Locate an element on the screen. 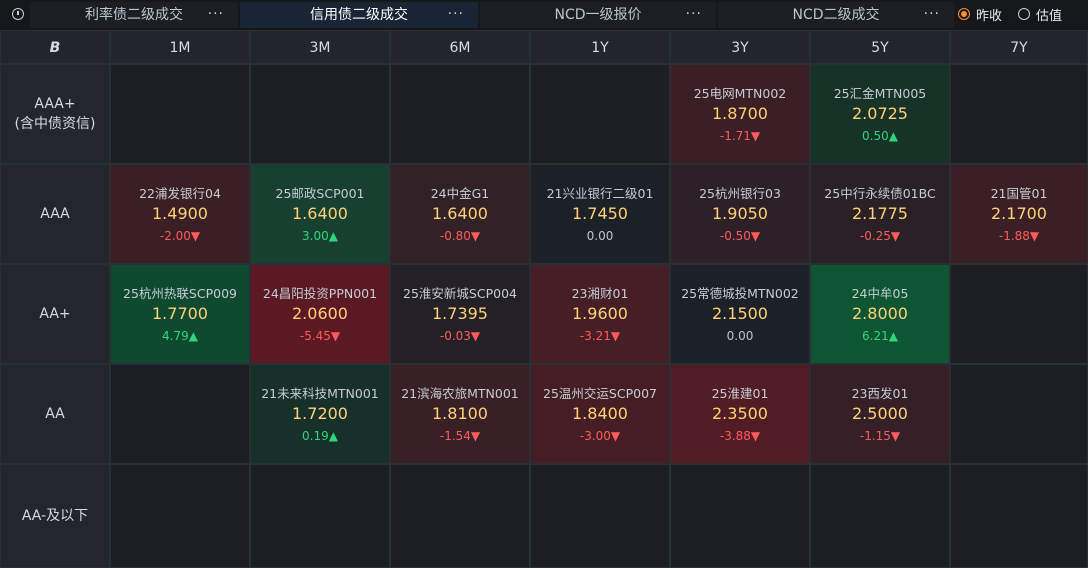 Image resolution: width=1088 pixels, height=568 pixels. tab-rate-bond-secondary: 利率债二级成交 ··· is located at coordinates (134, 15).